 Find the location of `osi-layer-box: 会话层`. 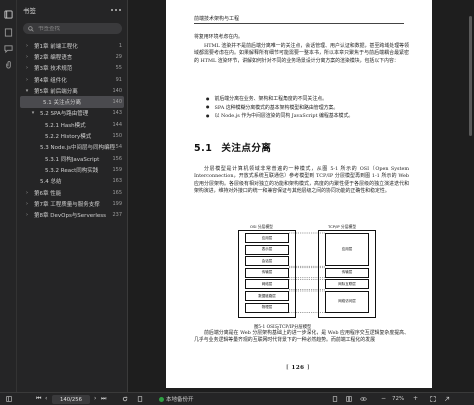

osi-layer-box: 会话层 is located at coordinates (267, 261).